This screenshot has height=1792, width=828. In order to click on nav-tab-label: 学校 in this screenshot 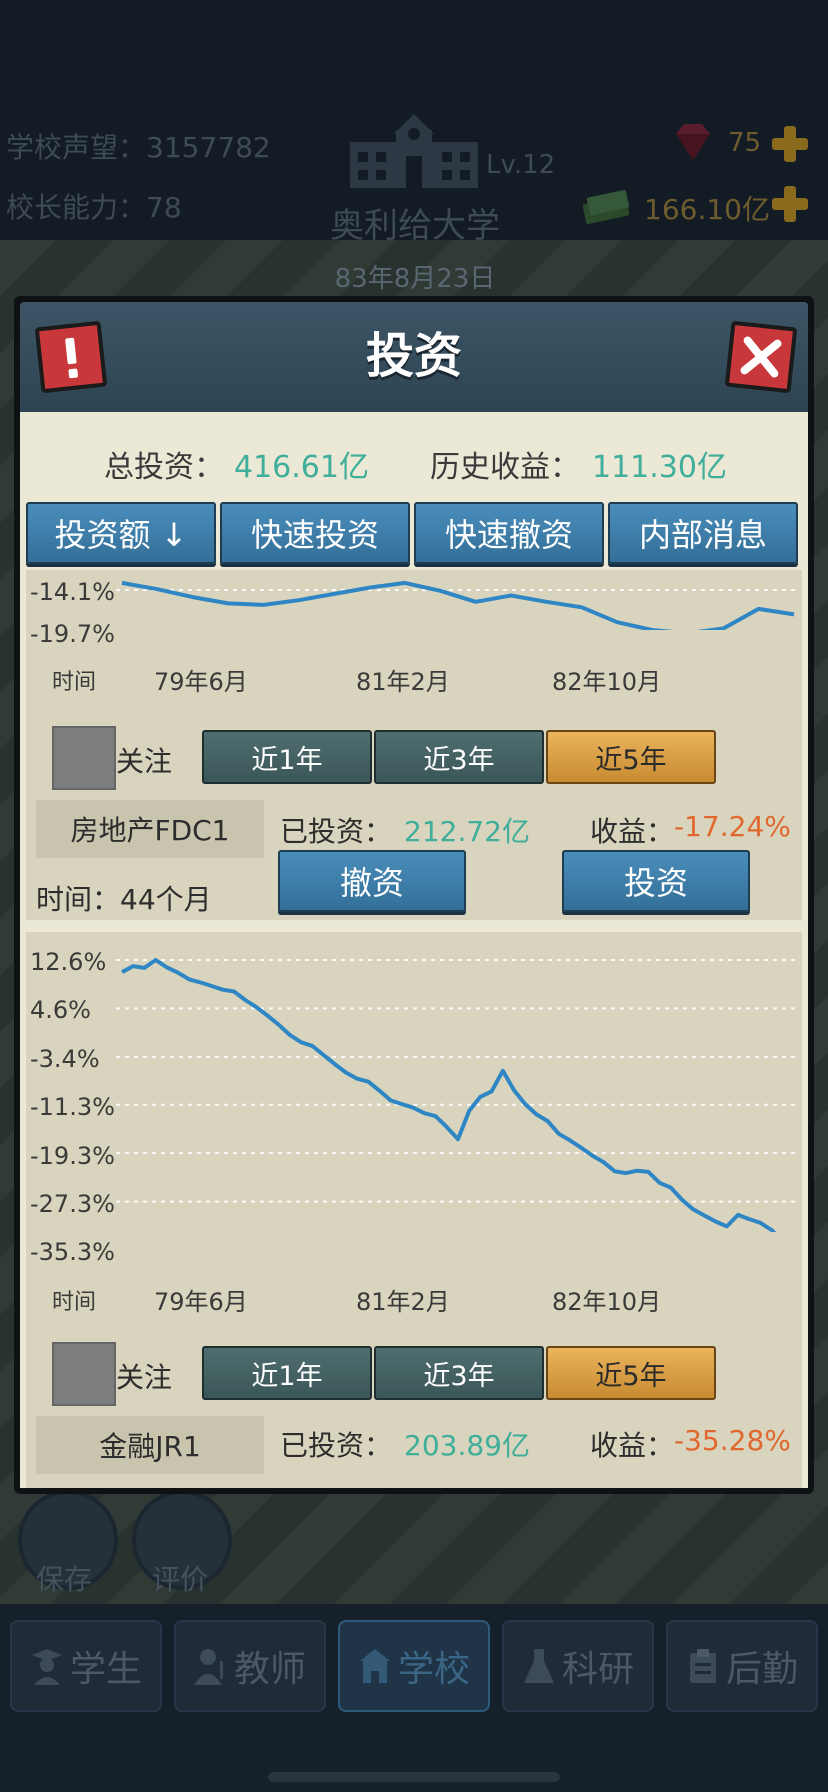, I will do `click(433, 1669)`.